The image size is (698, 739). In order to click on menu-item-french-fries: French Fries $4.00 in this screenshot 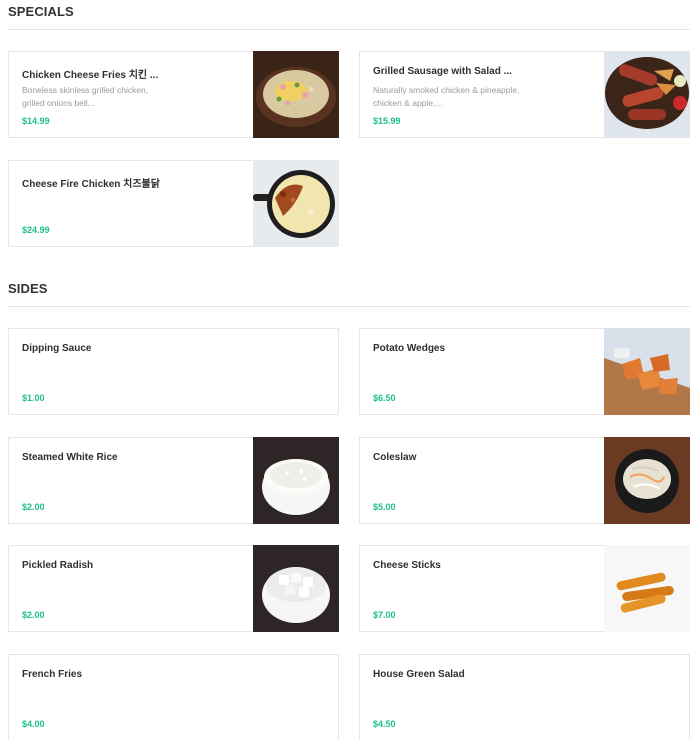, I will do `click(173, 696)`.